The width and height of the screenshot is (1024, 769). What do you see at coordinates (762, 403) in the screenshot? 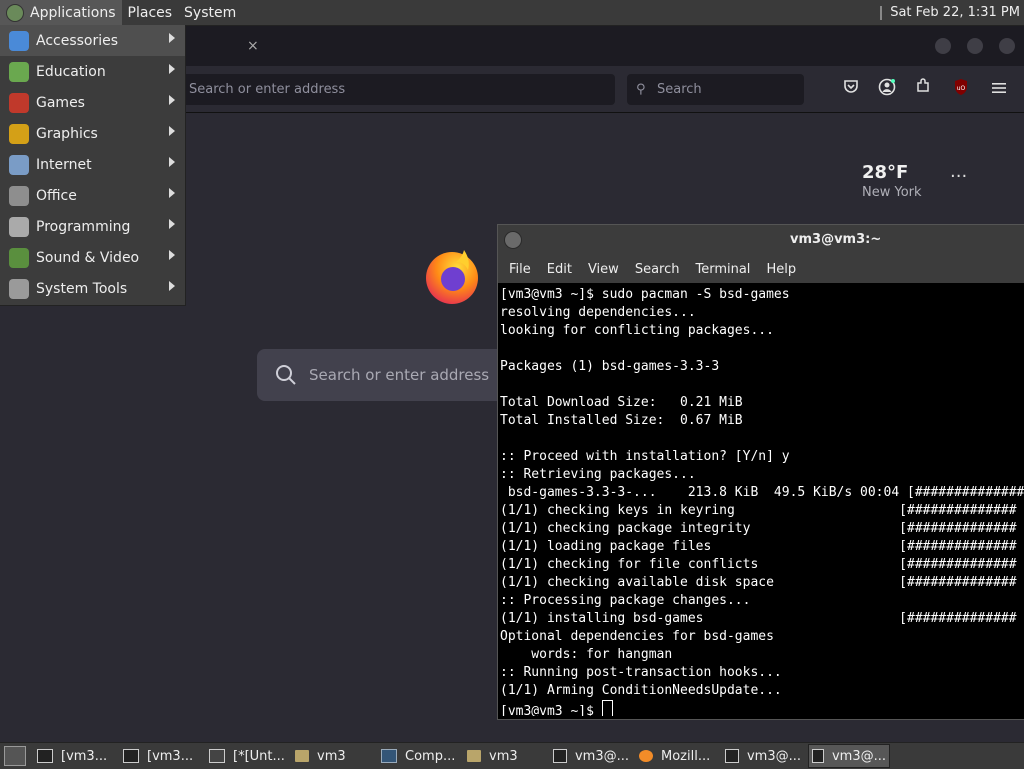
I see `terminal-line: Total Download Size: 0.21 MiB` at bounding box center [762, 403].